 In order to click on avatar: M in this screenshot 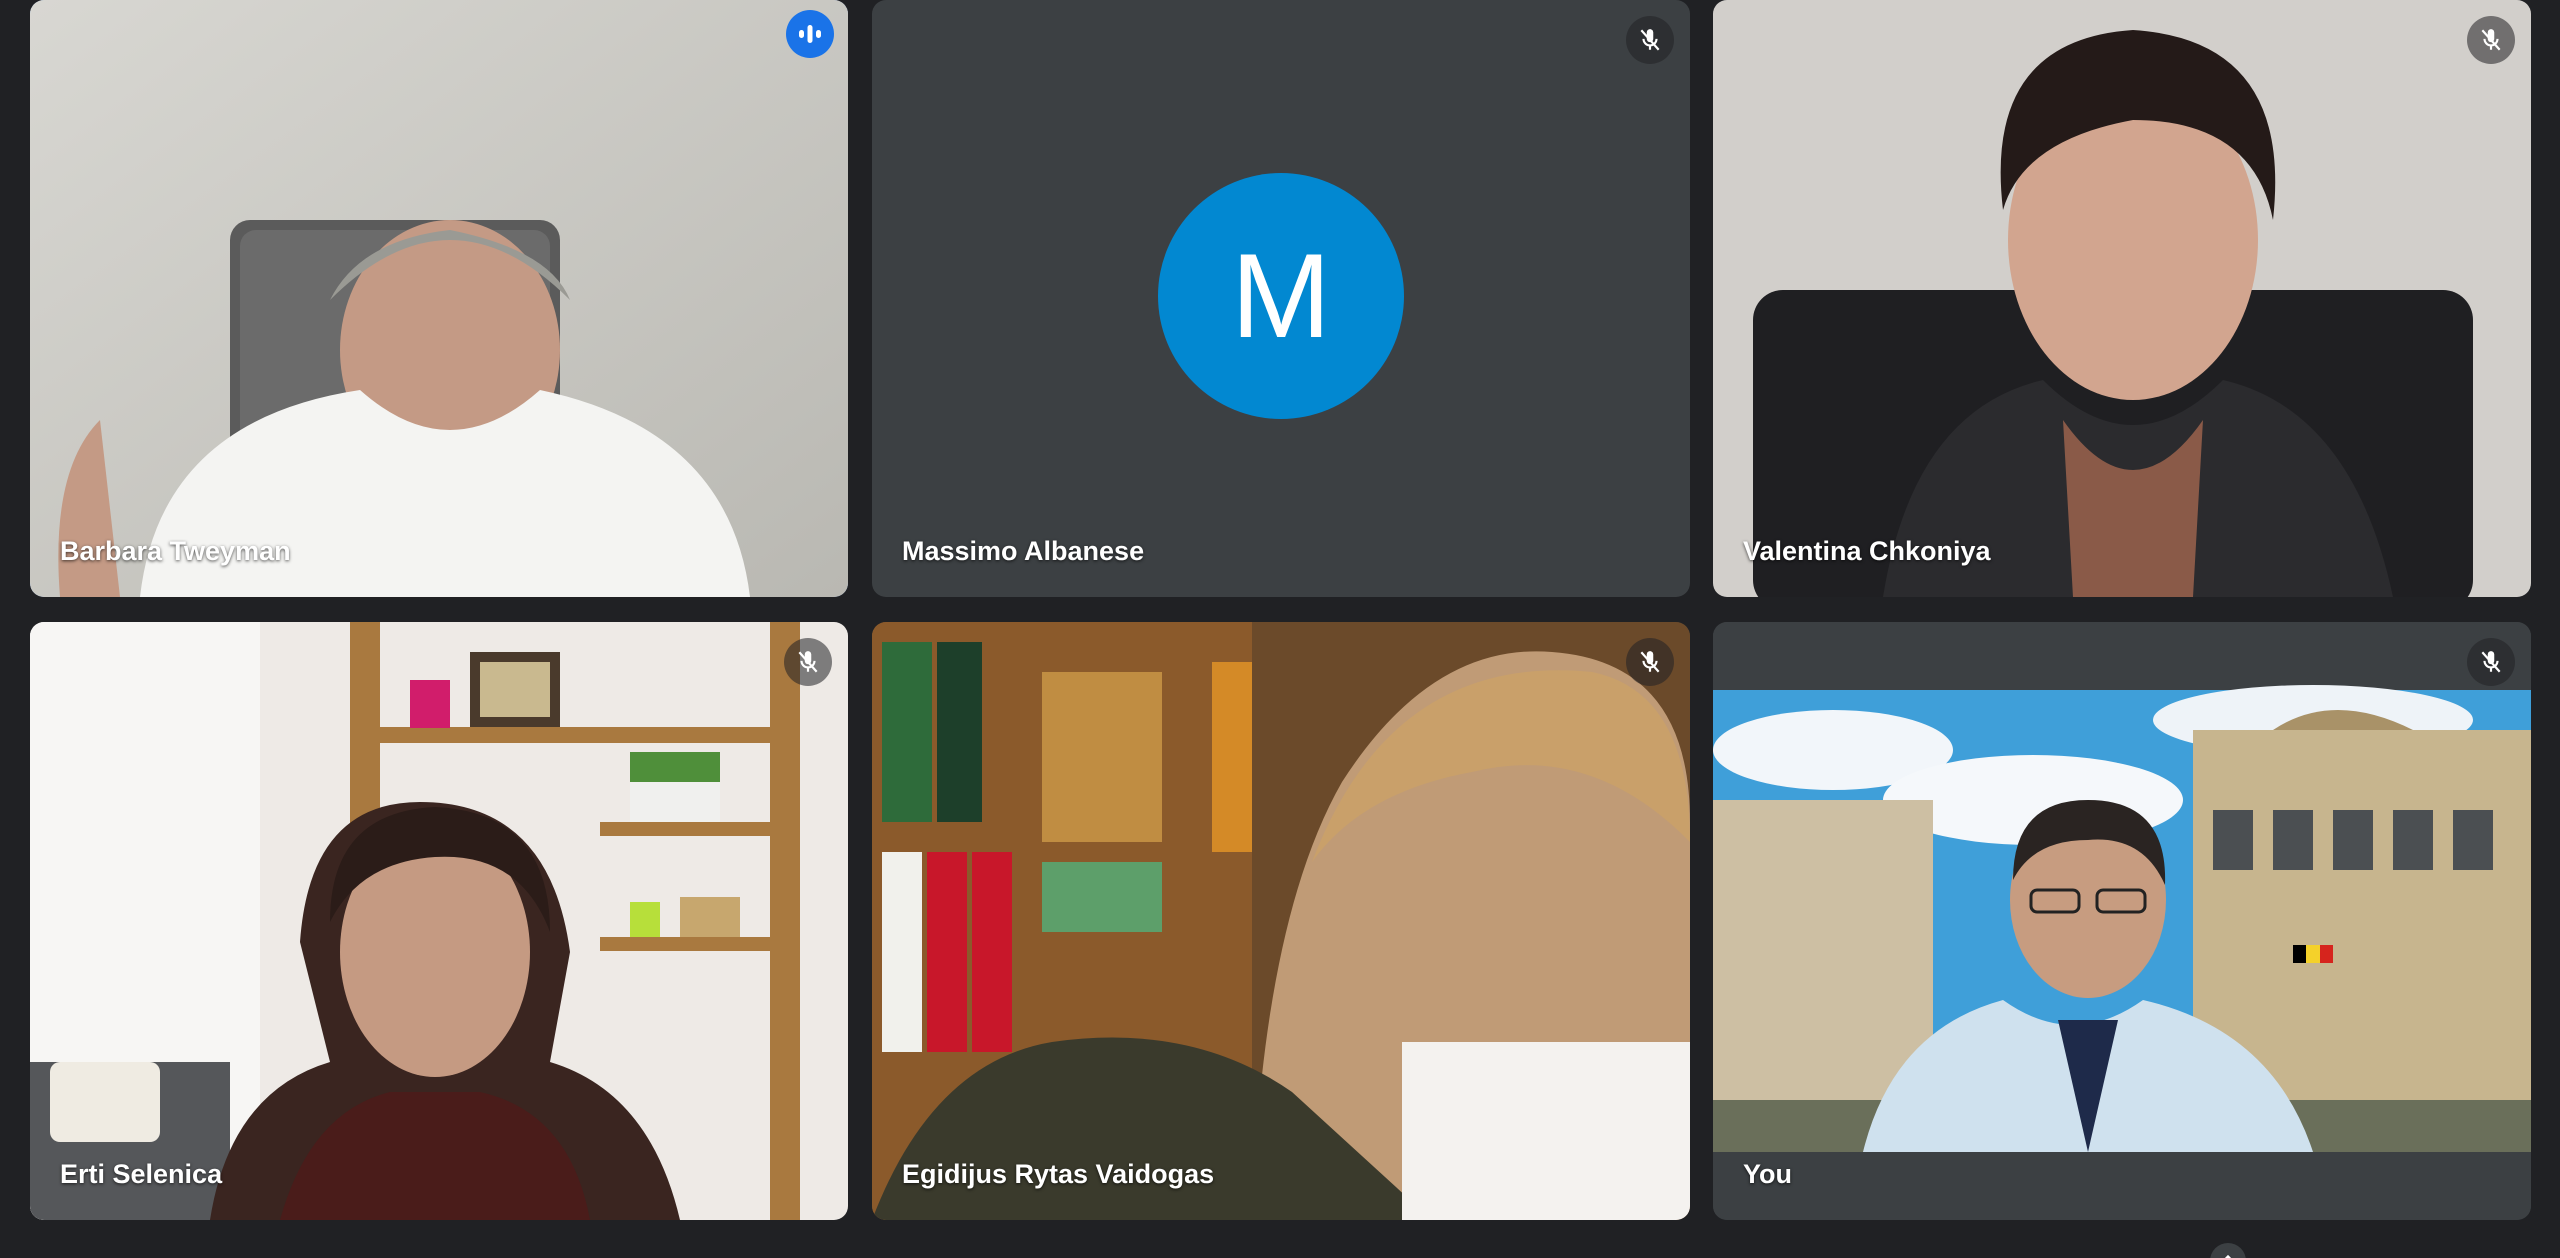, I will do `click(1281, 296)`.